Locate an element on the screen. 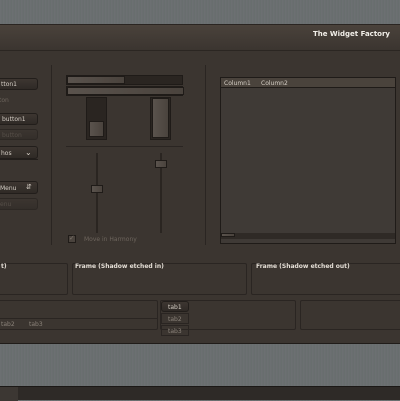 Image resolution: width=400 pixels, height=401 pixels. notebook-left-tab-1: tab1 is located at coordinates (175, 306).